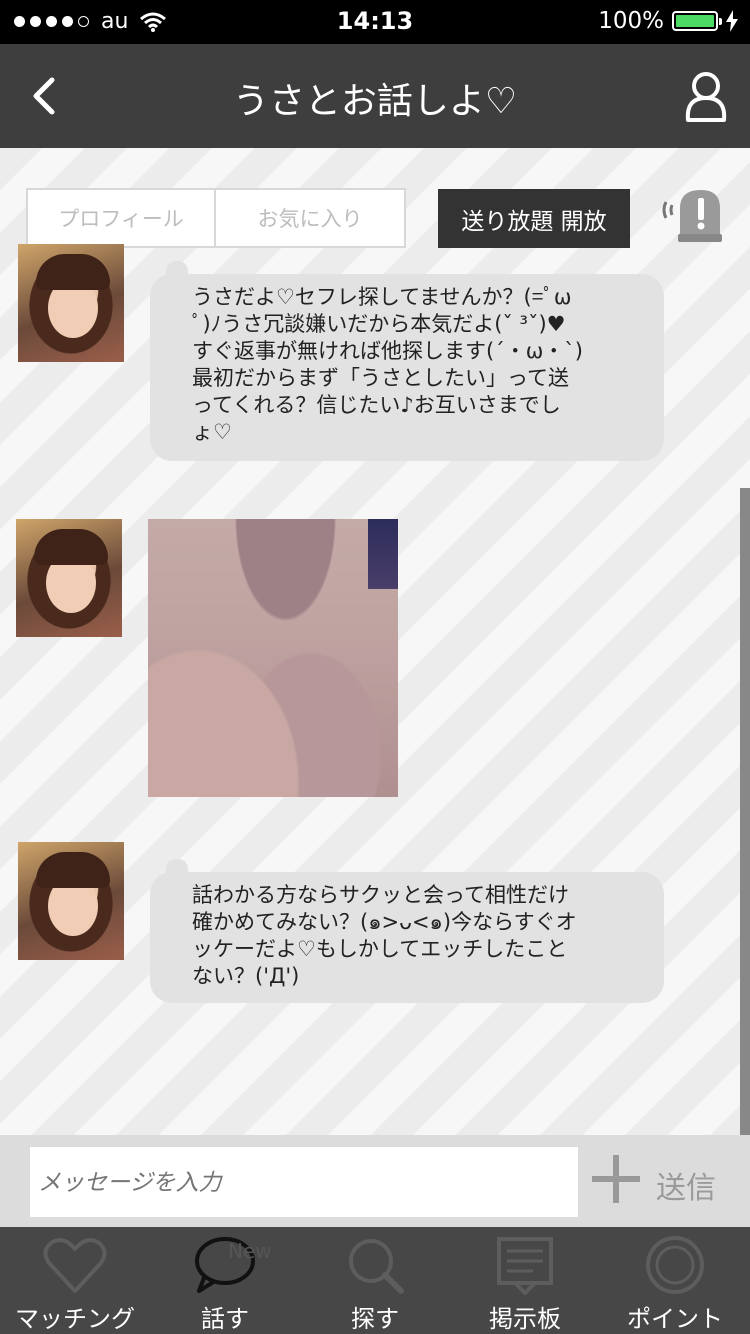 This screenshot has height=1334, width=750. Describe the element at coordinates (225, 1319) in the screenshot. I see `tab-label: 話す` at that location.